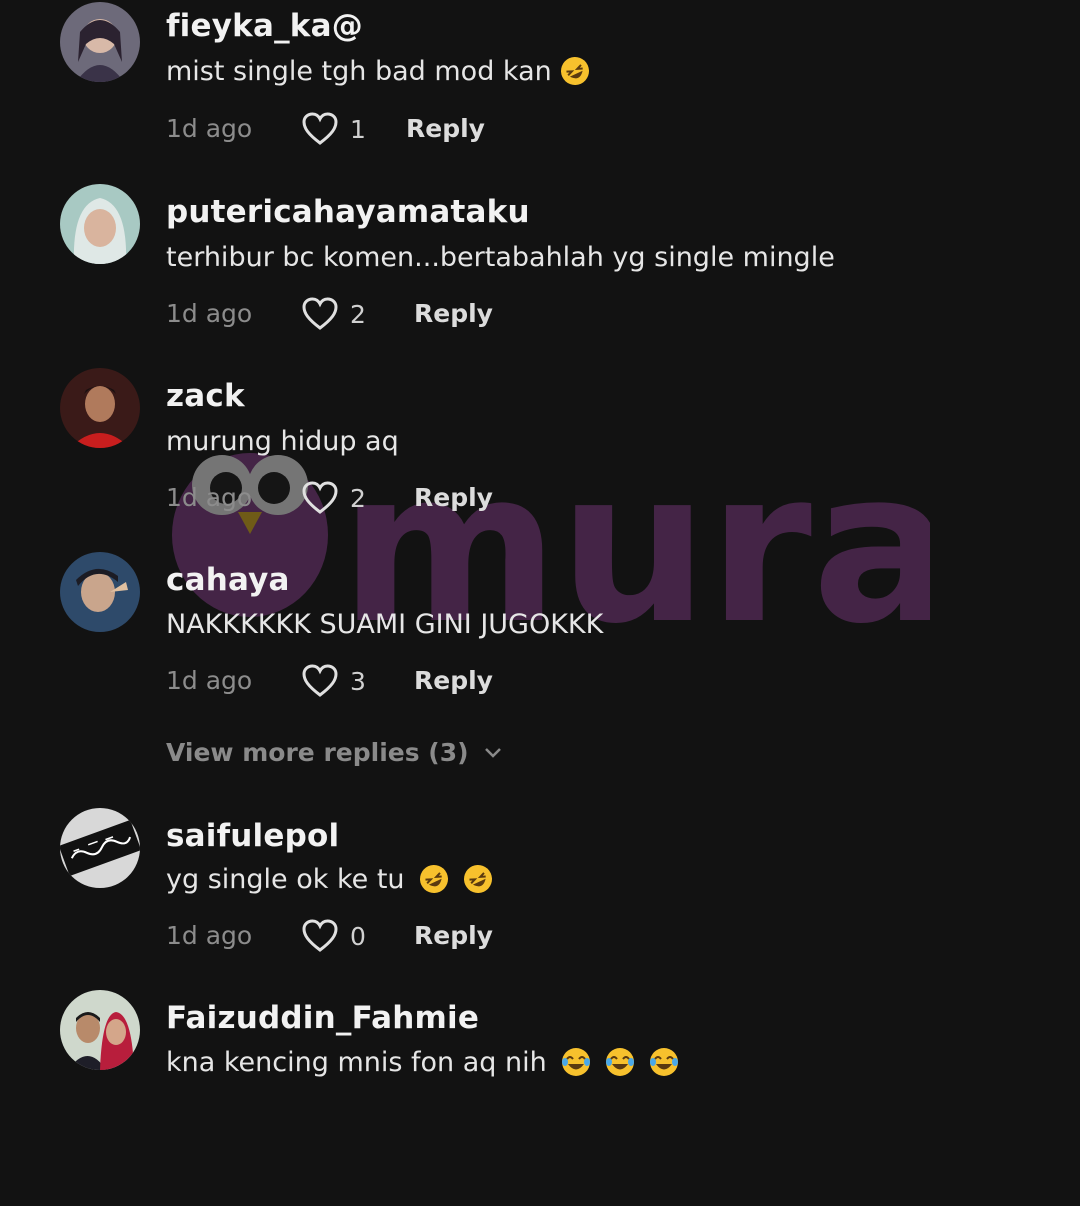  What do you see at coordinates (422, 1062) in the screenshot?
I see `comment-text: kna kencing mnis fon aq nih` at bounding box center [422, 1062].